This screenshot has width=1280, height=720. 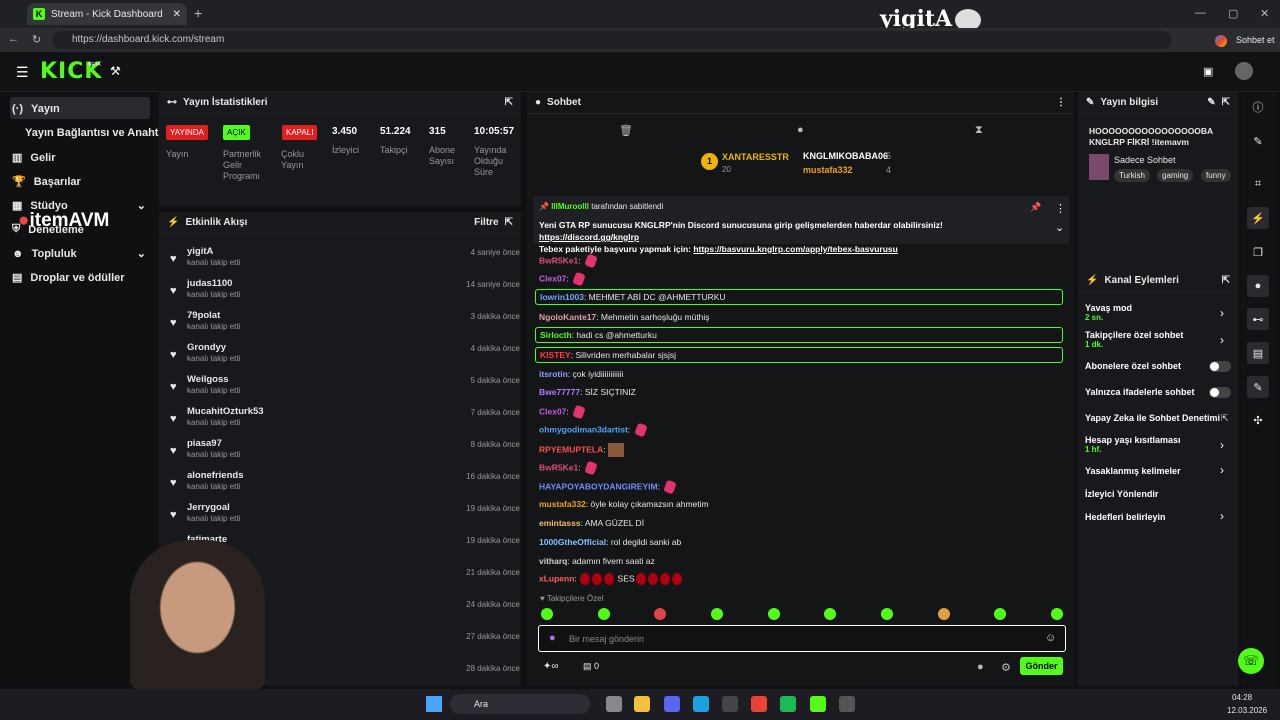 What do you see at coordinates (13, 39) in the screenshot?
I see `back-icon: ←` at bounding box center [13, 39].